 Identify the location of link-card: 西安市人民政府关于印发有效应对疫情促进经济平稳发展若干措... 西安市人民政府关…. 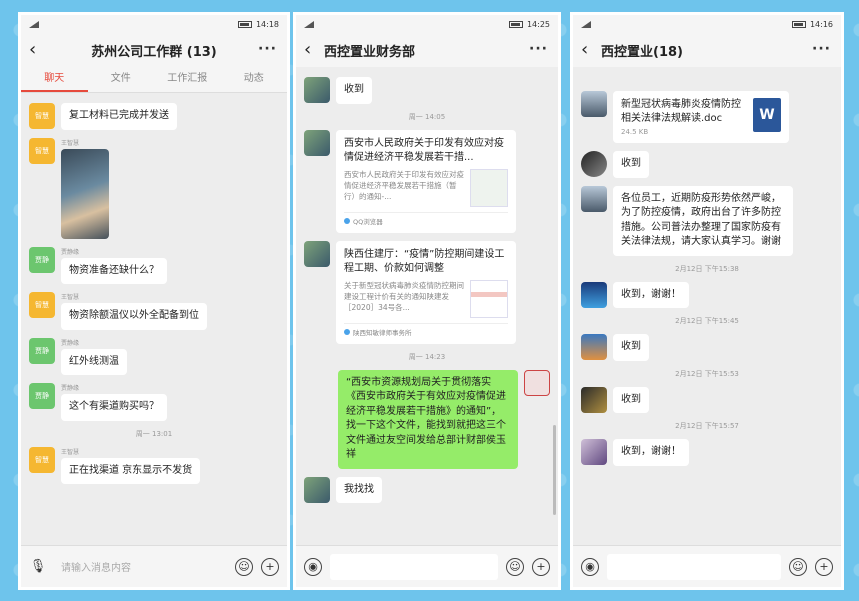
(426, 181).